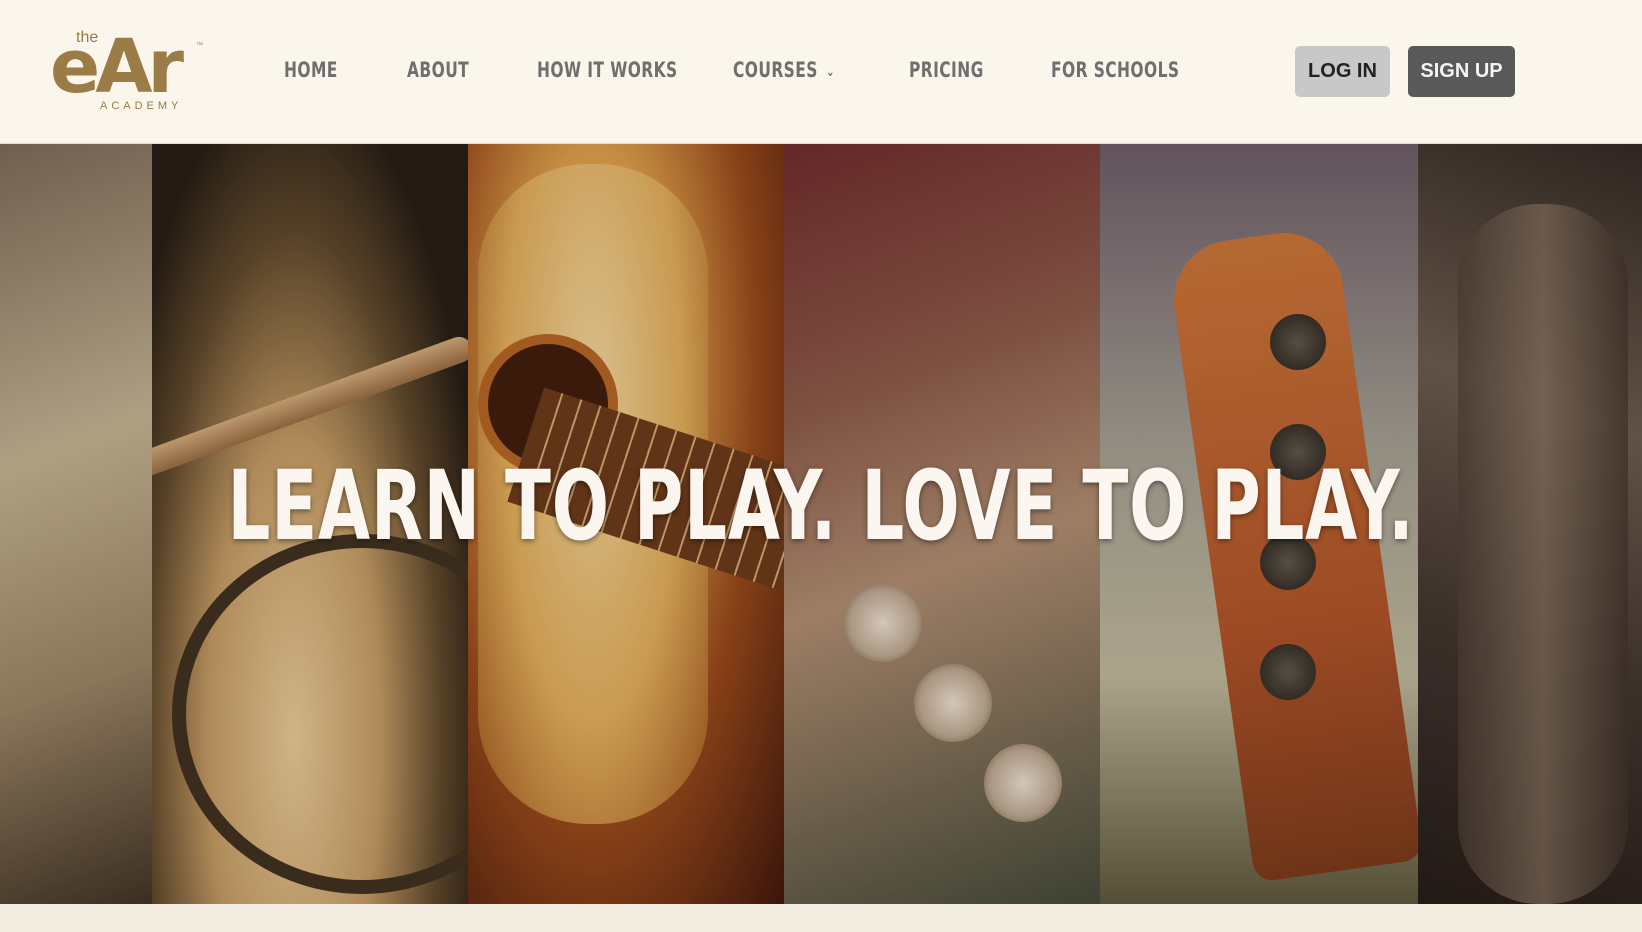  Describe the element at coordinates (607, 70) in the screenshot. I see `nav-how-it-works: HOW IT WORKS` at that location.